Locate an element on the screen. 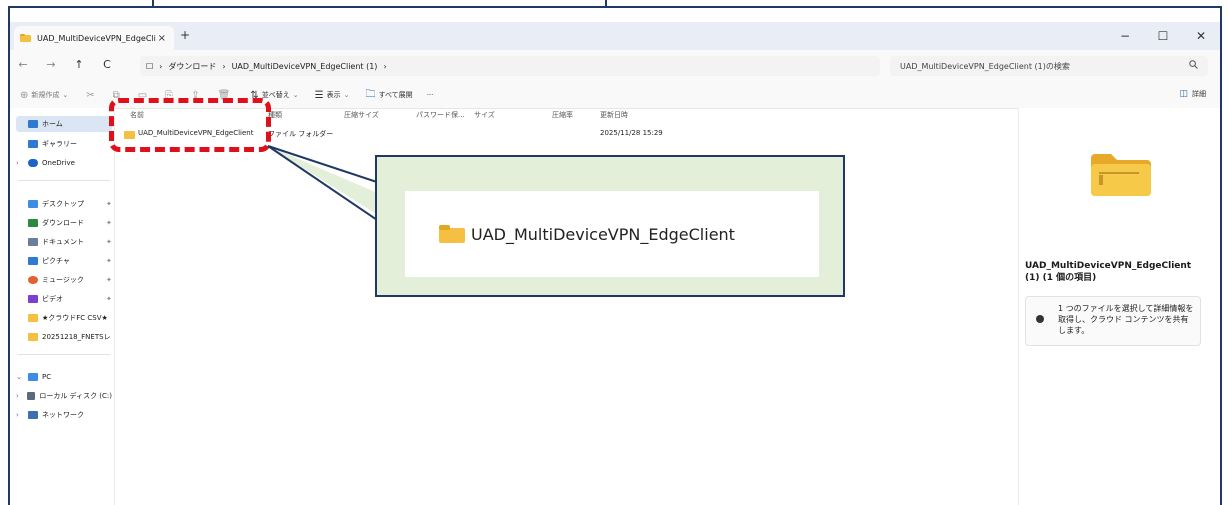 The image size is (1228, 505). callout-text: UAD_MultiDeviceVPN_EdgeClient is located at coordinates (603, 234).